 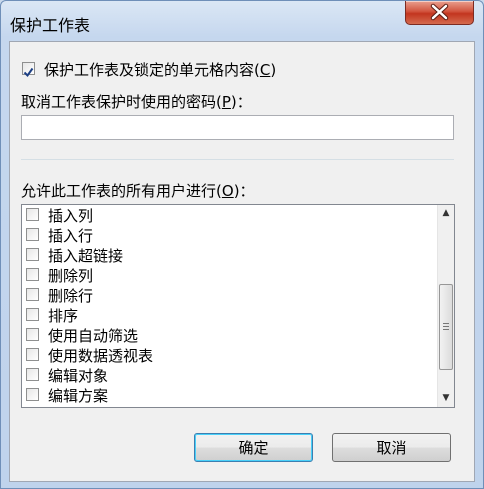 I want to click on close-button, so click(x=439, y=13).